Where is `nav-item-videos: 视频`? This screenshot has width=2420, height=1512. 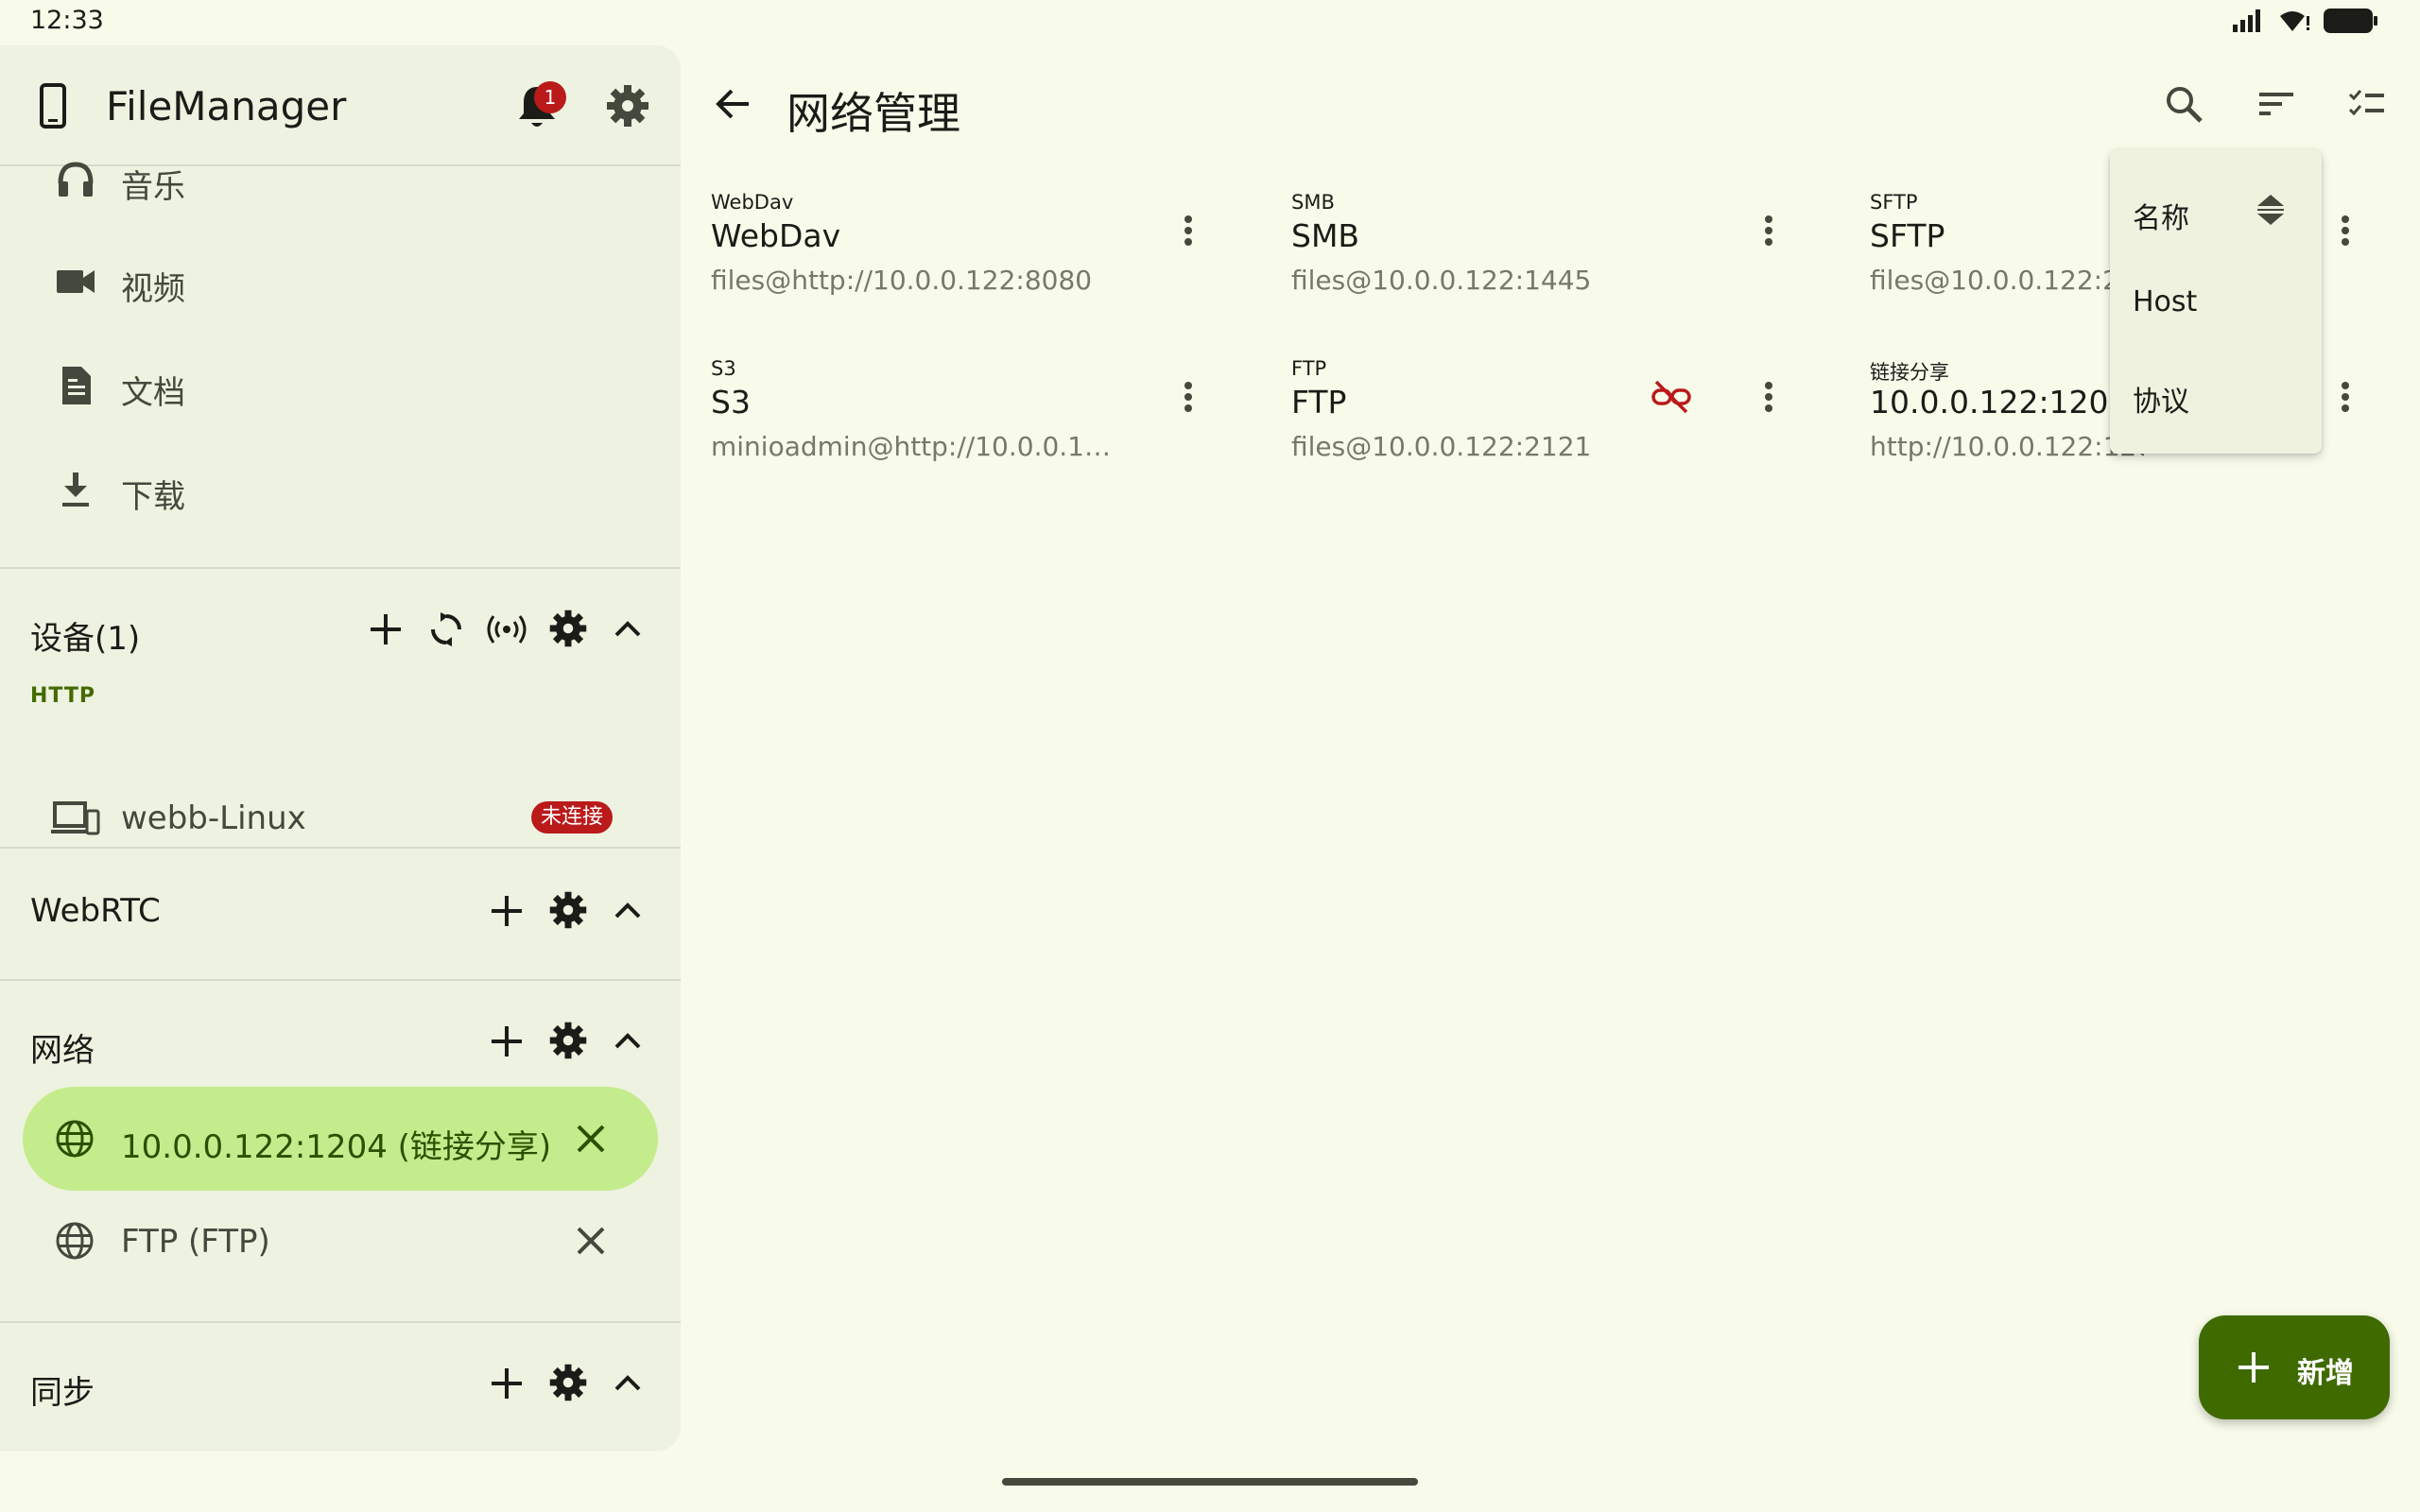
nav-item-videos: 视频 is located at coordinates (341, 281).